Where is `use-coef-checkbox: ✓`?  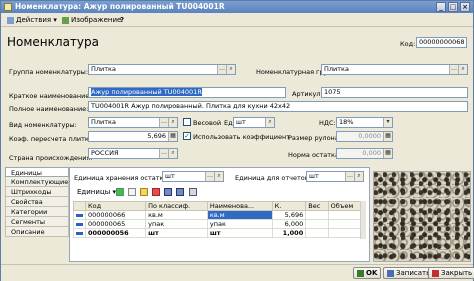
use-coef-checkbox: ✓ is located at coordinates (187, 136).